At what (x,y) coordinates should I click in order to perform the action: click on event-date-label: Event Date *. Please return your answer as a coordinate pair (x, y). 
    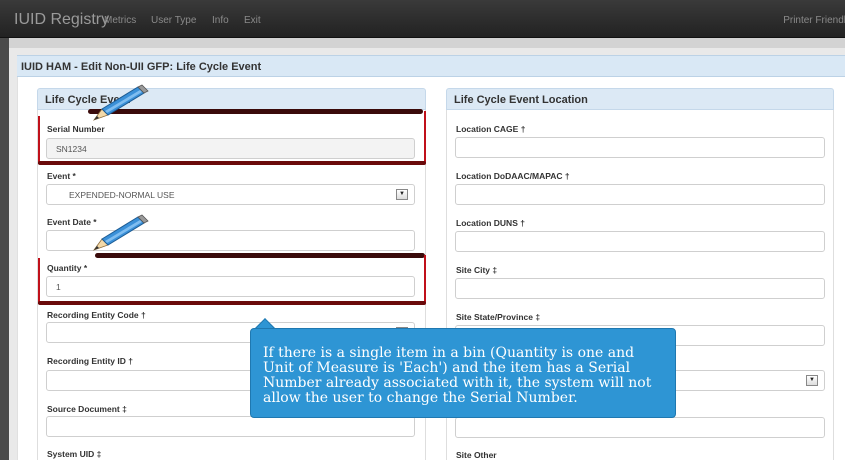
    Looking at the image, I should click on (72, 222).